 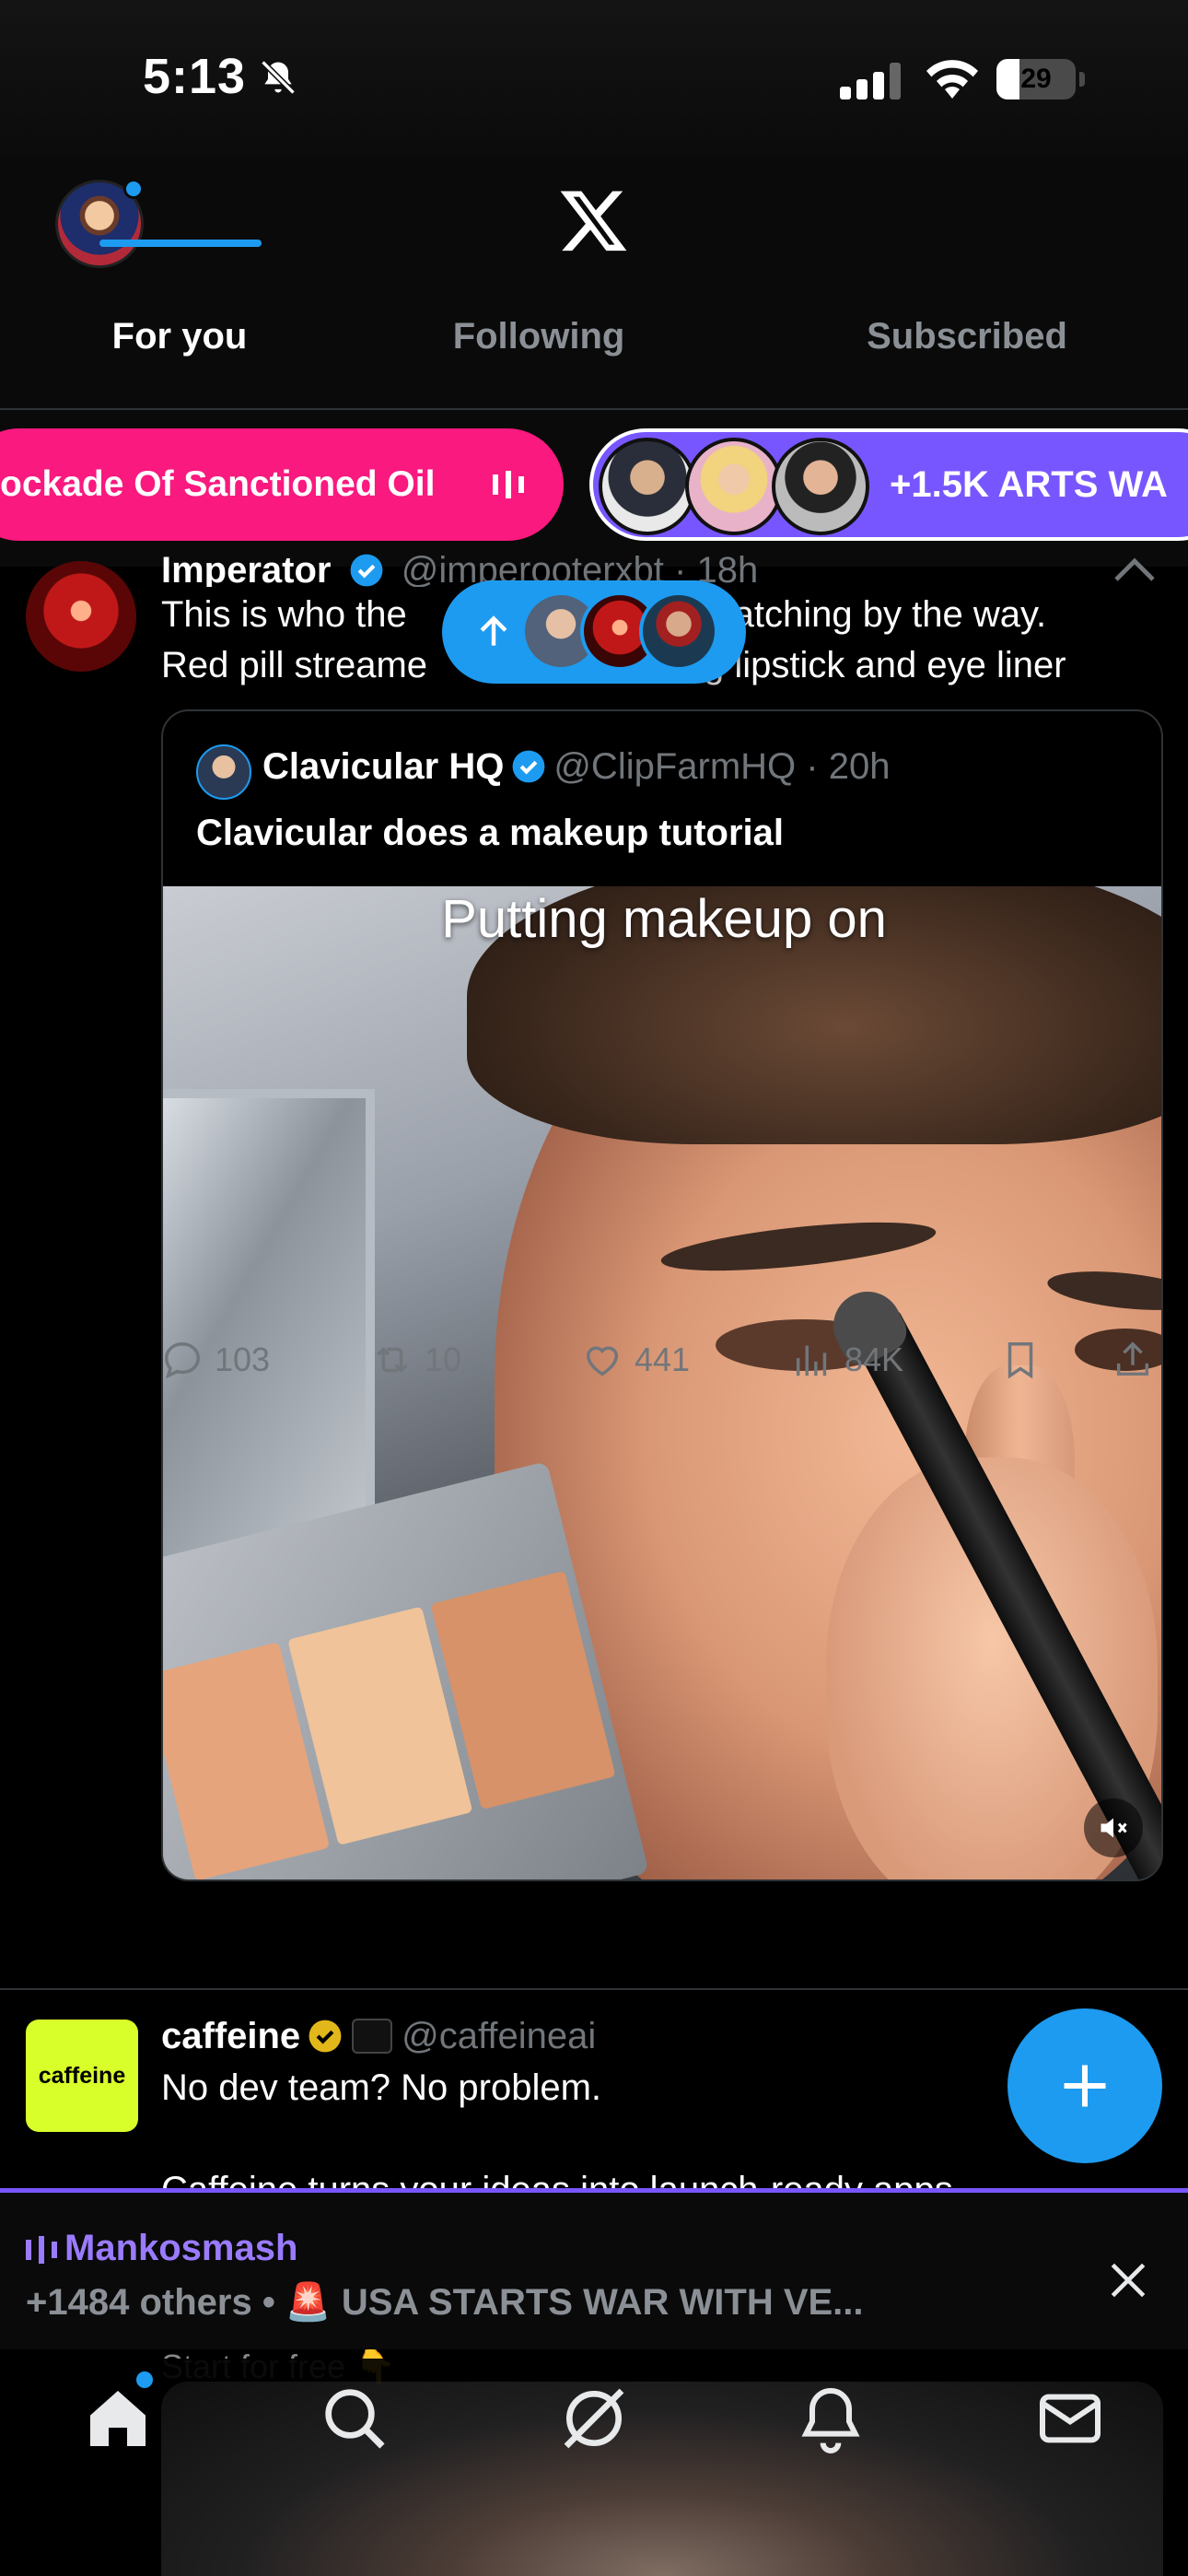 What do you see at coordinates (662, 2479) in the screenshot?
I see `media-preview` at bounding box center [662, 2479].